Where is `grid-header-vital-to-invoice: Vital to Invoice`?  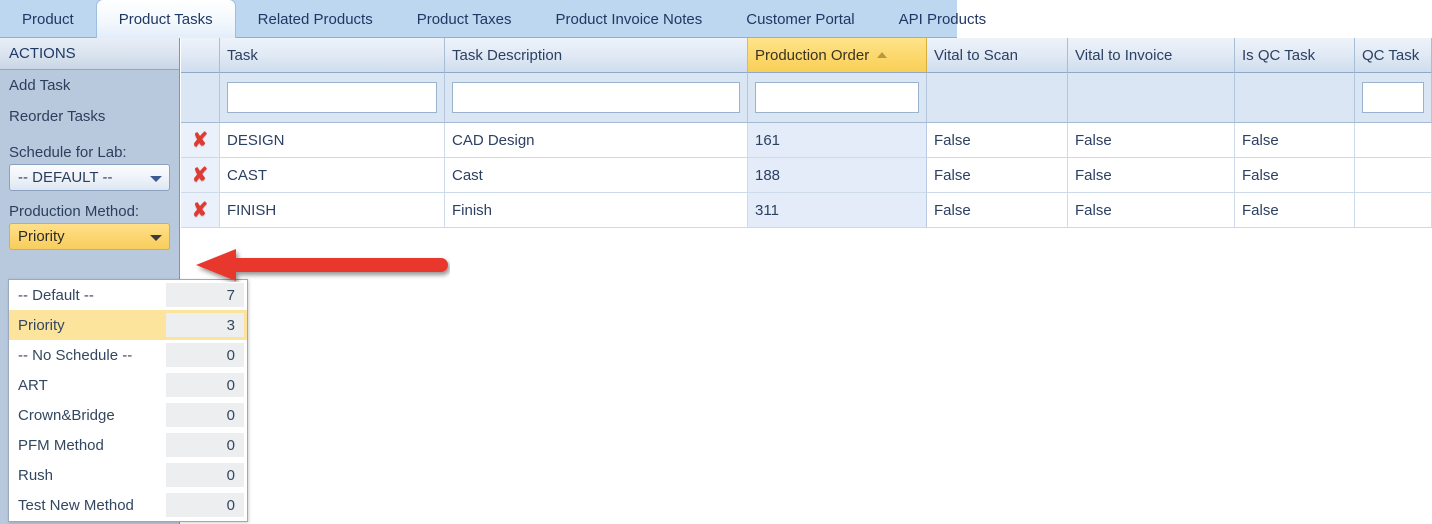
grid-header-vital-to-invoice: Vital to Invoice is located at coordinates (1151, 55).